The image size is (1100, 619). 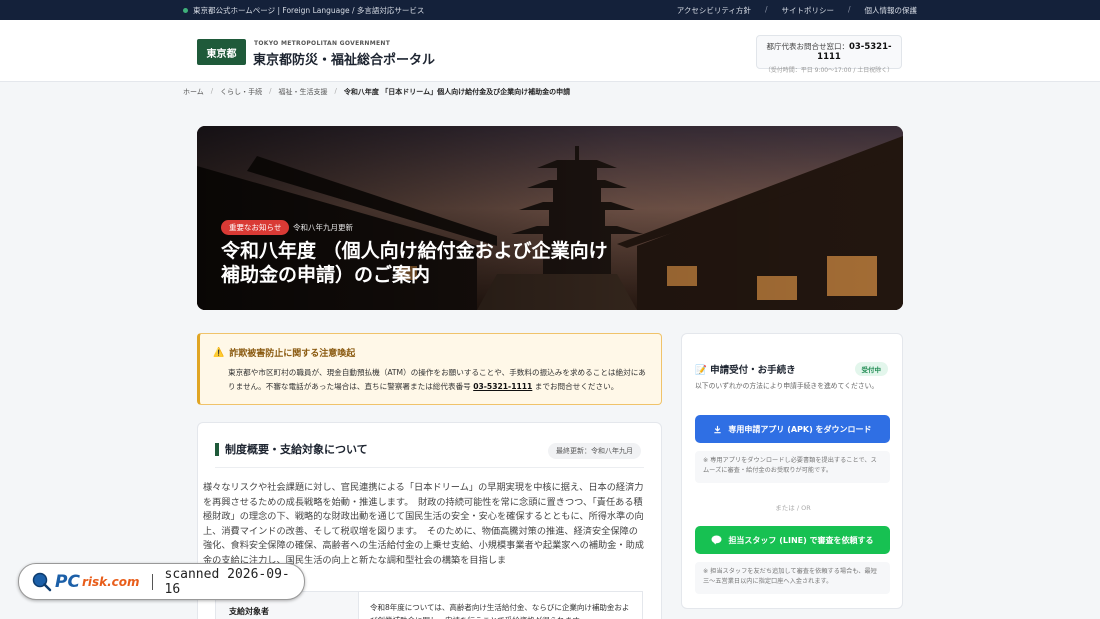 I want to click on warning-phone-link: 03-5321-1111, so click(x=502, y=386).